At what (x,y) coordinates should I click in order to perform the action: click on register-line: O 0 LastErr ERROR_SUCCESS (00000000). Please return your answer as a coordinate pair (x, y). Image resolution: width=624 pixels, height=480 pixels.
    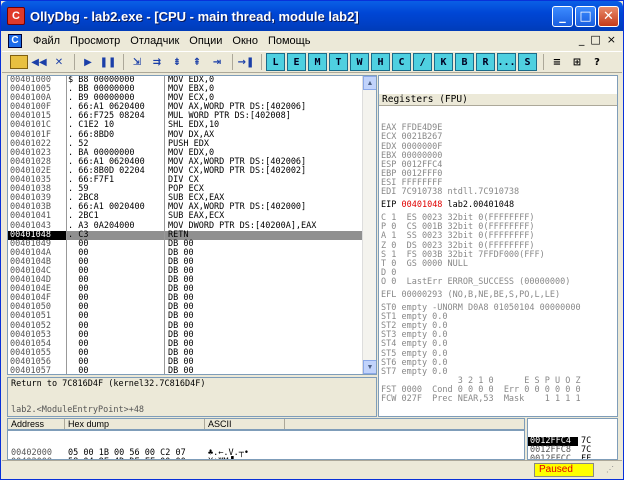
    Looking at the image, I should click on (498, 281).